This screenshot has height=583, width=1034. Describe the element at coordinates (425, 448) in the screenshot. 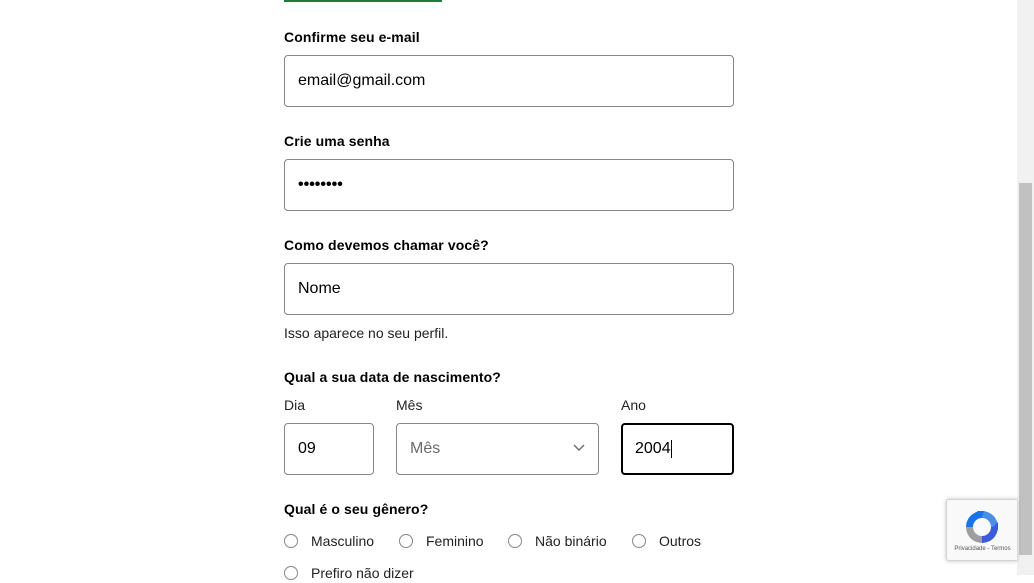

I see `month-placeholder: Mês` at that location.